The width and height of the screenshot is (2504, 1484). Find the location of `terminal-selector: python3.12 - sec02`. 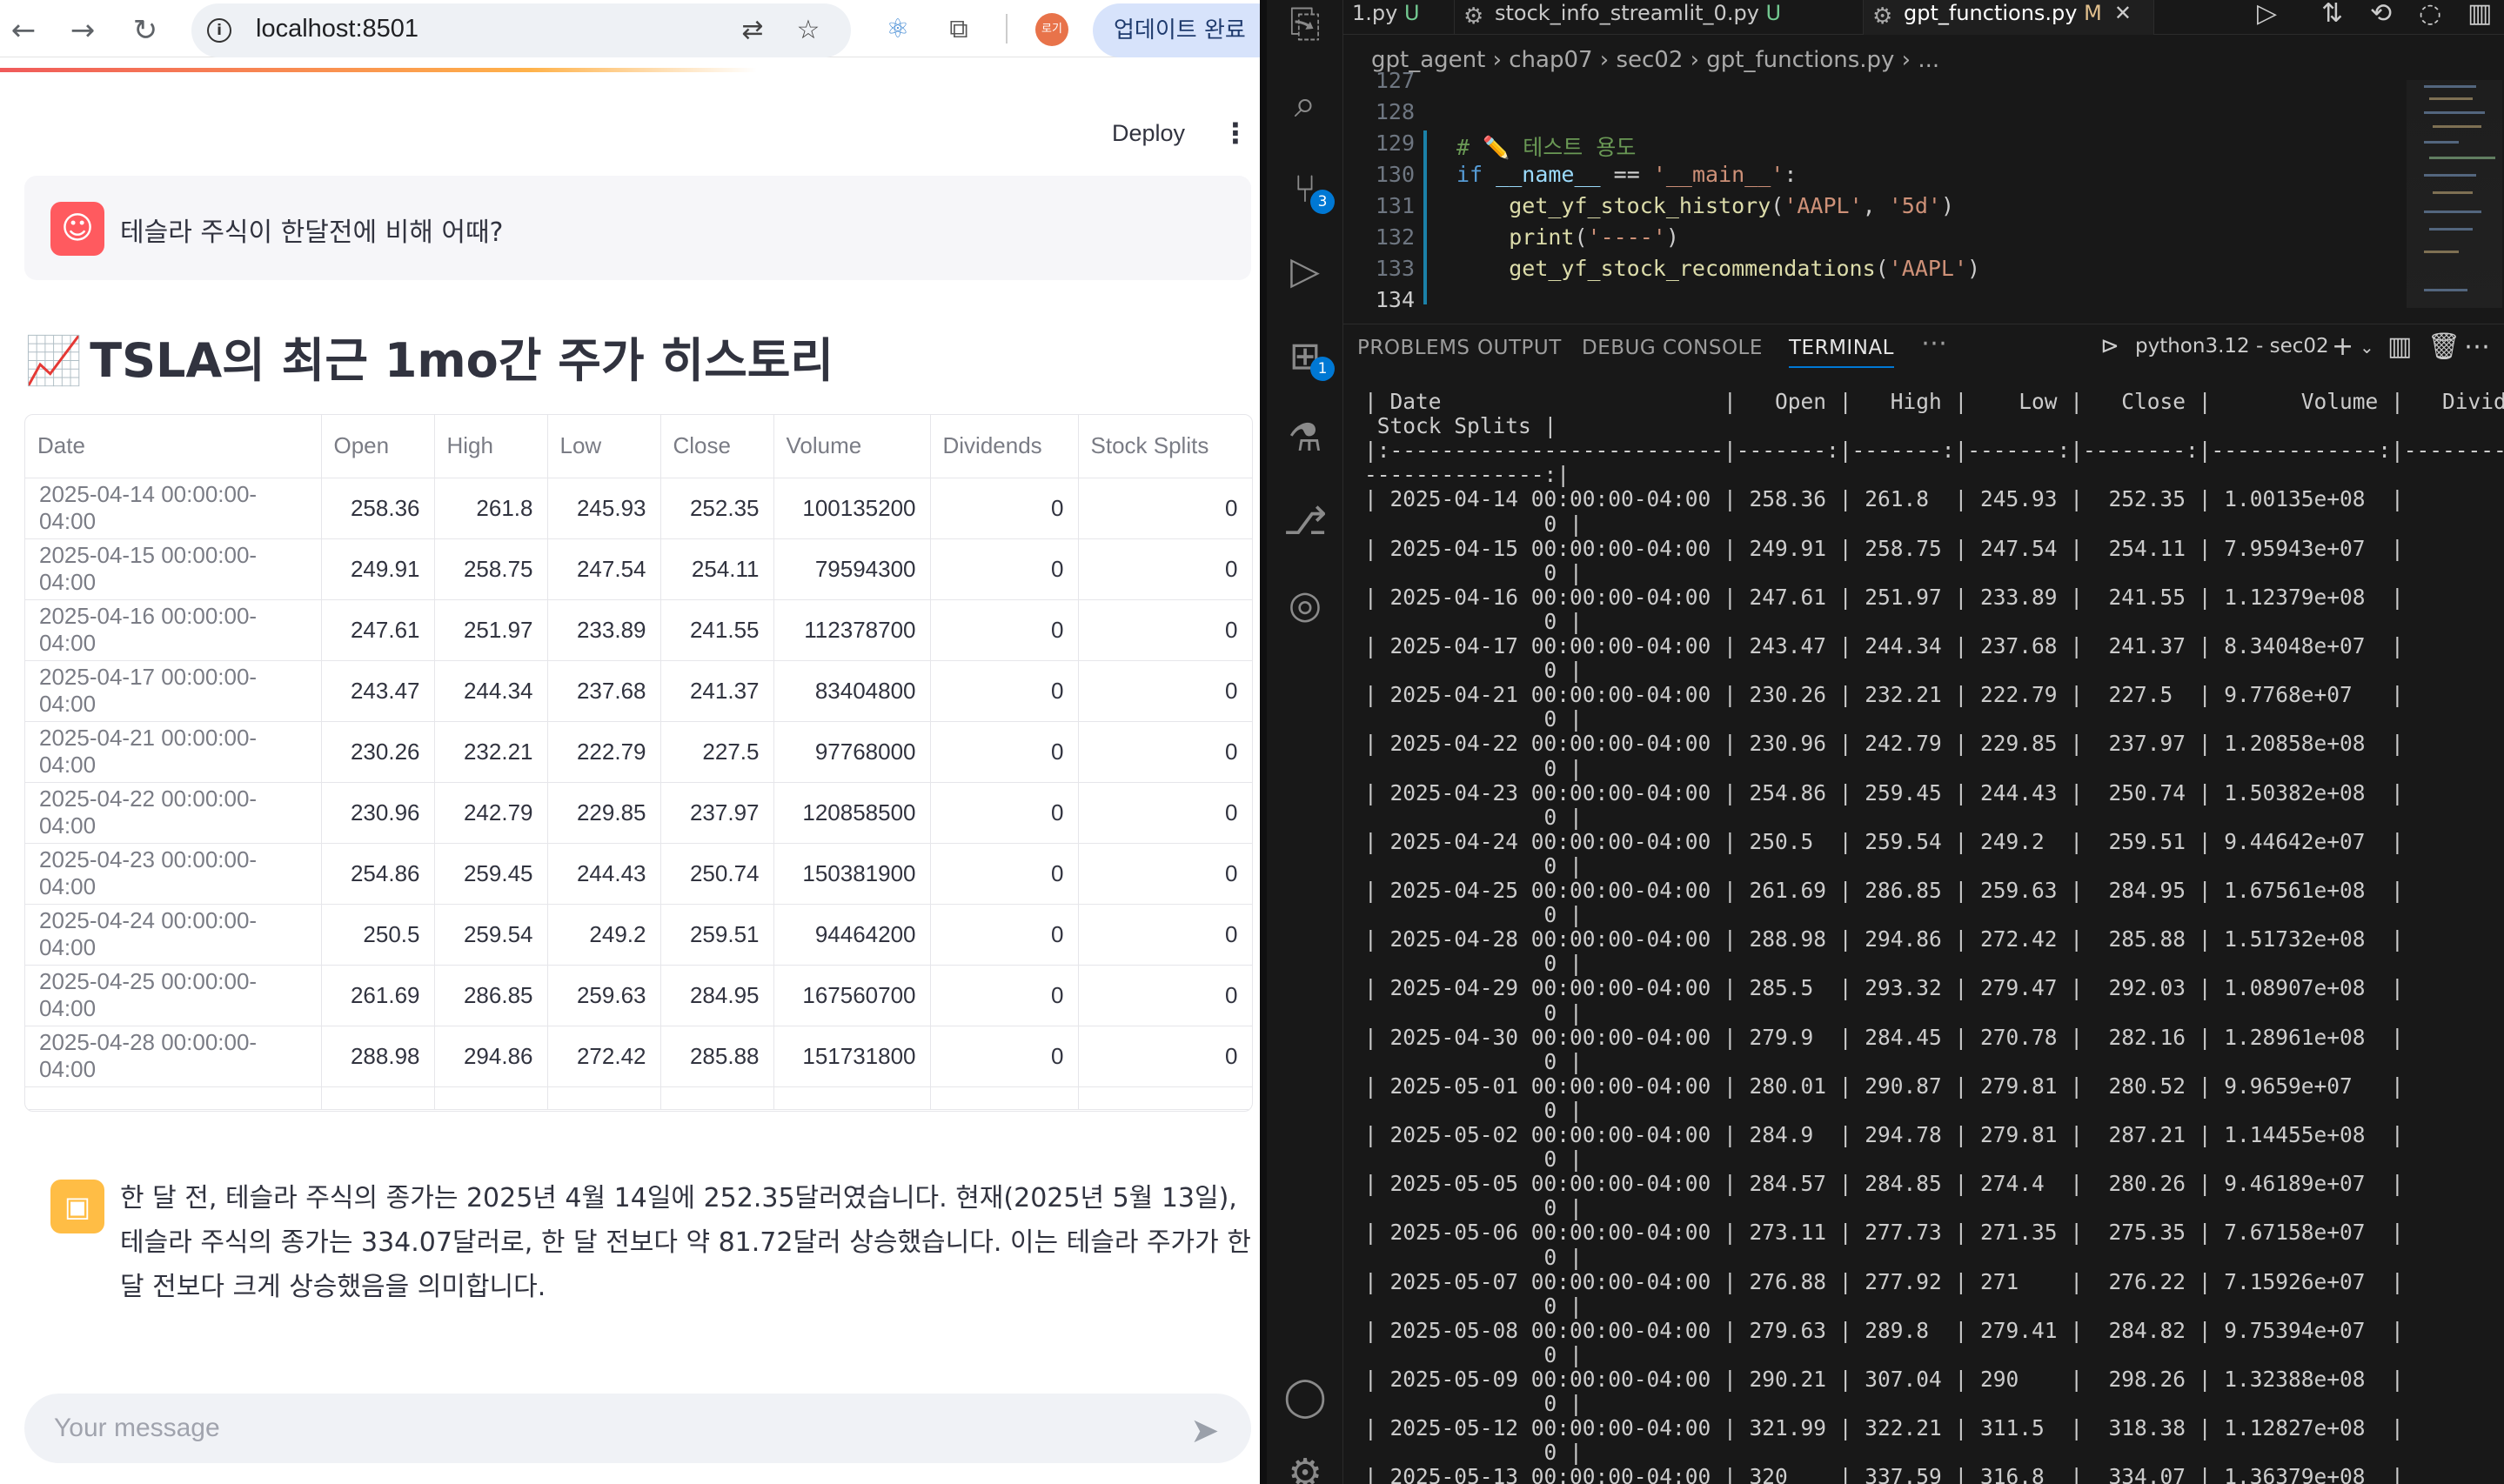

terminal-selector: python3.12 - sec02 is located at coordinates (2232, 346).